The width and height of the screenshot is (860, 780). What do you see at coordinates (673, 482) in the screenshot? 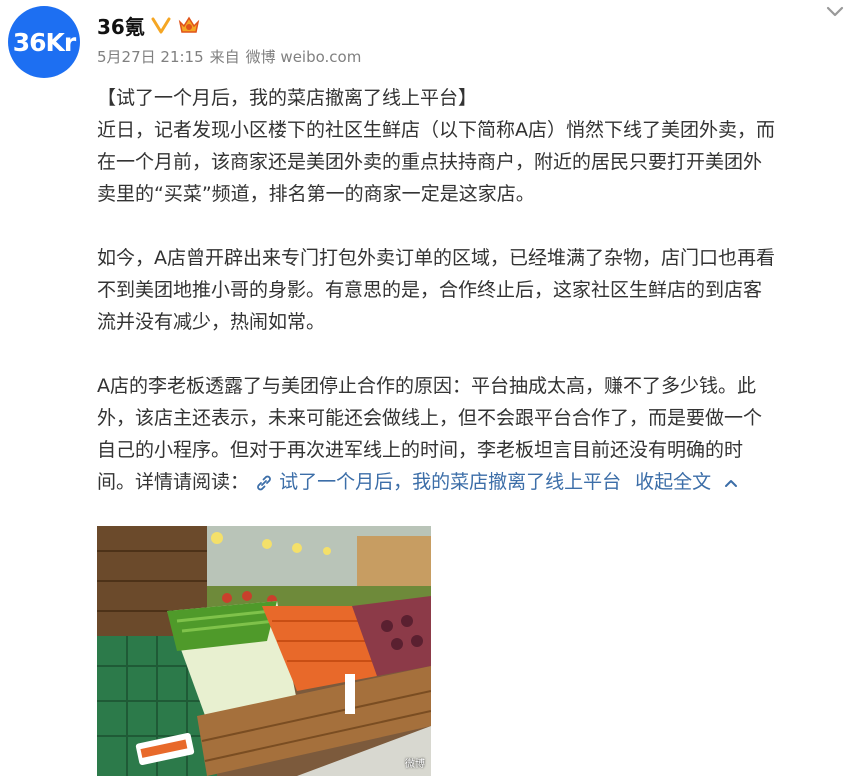
I see `collapse-button: 收起全文` at bounding box center [673, 482].